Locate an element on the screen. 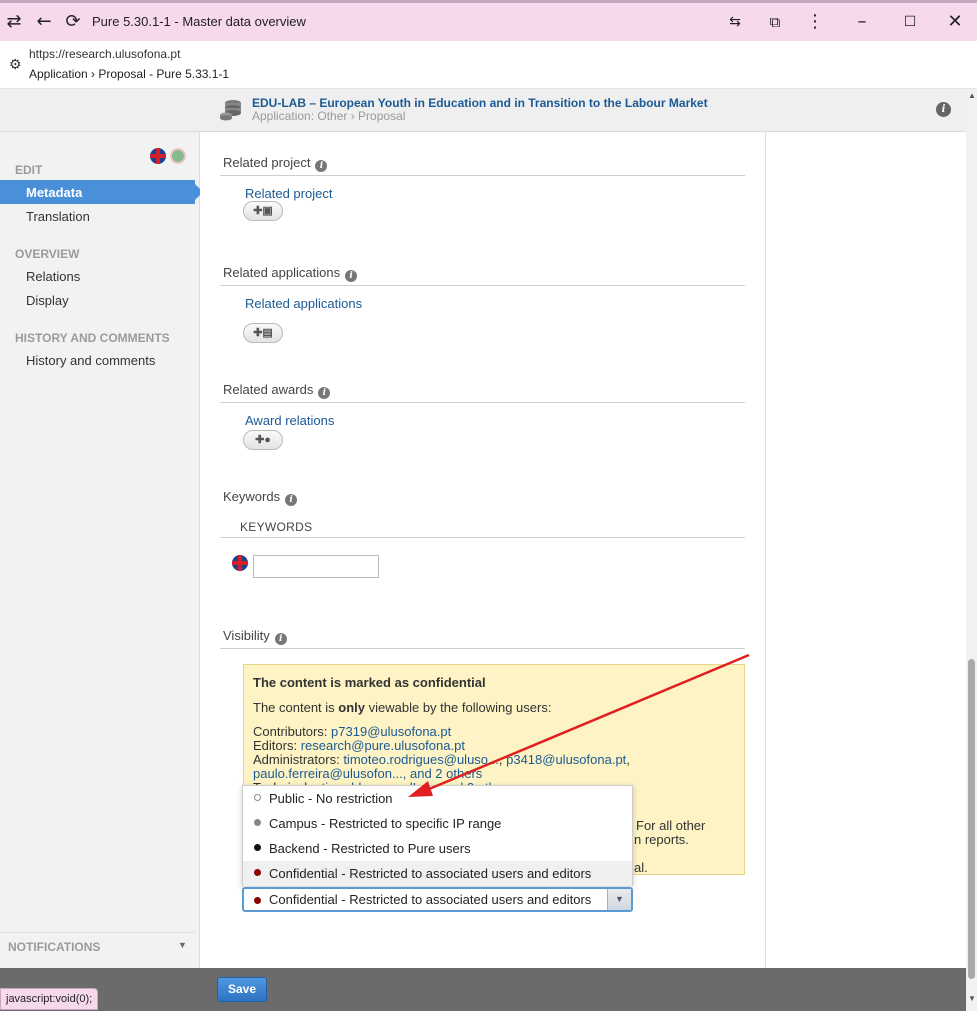  administrators-label: Administrators: is located at coordinates (298, 759).